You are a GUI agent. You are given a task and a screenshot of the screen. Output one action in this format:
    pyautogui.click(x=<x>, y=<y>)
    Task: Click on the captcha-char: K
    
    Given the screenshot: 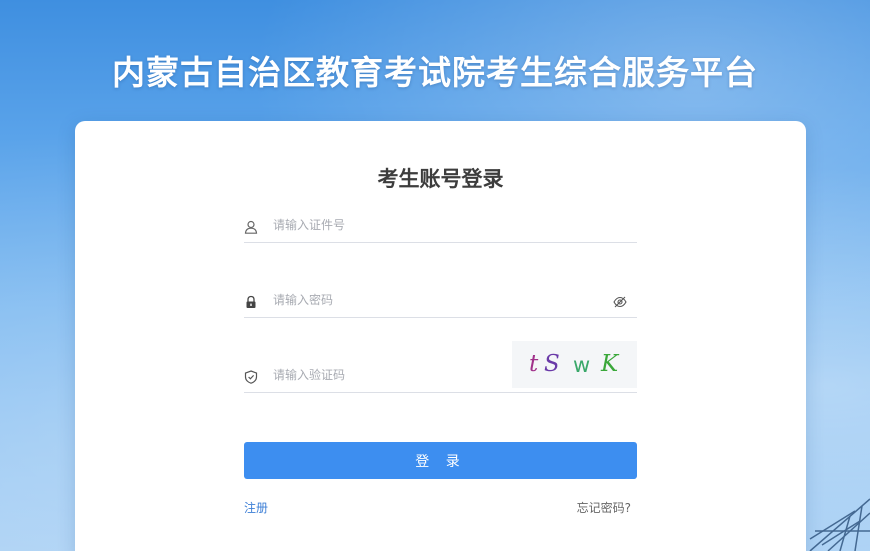 What is the action you would take?
    pyautogui.click(x=610, y=364)
    